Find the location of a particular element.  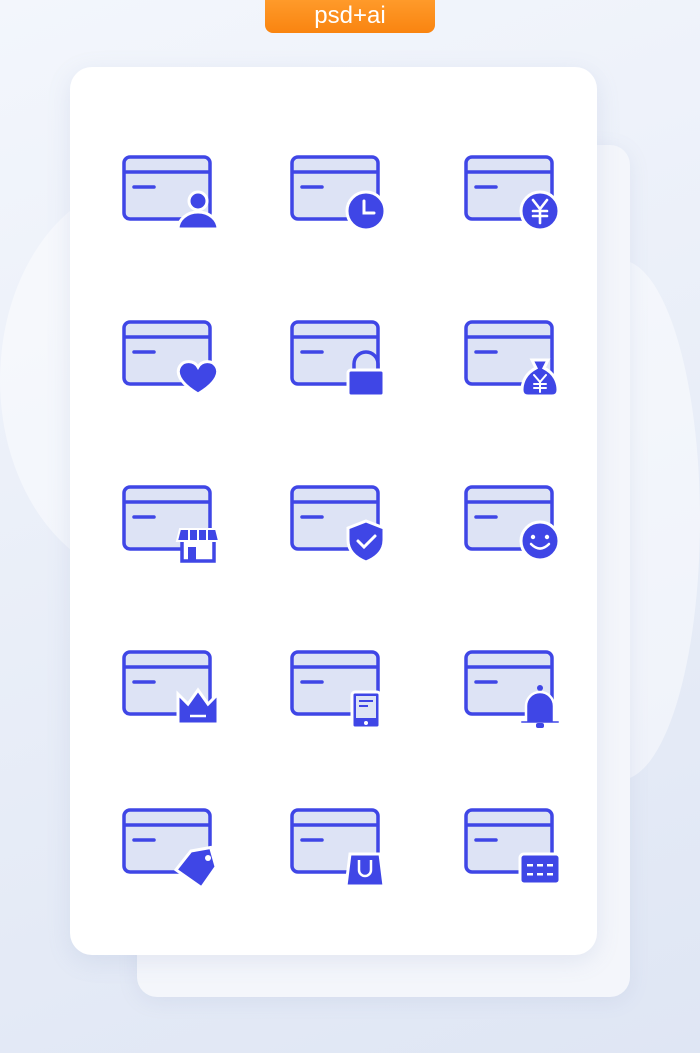

card-tag-icon is located at coordinates (172, 849).